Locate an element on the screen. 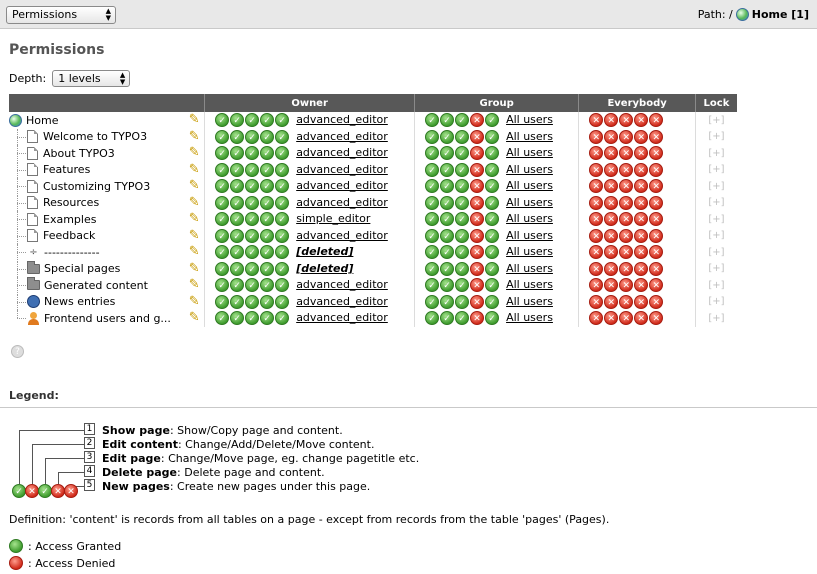 This screenshot has width=817, height=574. owner-link: simple_editor is located at coordinates (333, 218).